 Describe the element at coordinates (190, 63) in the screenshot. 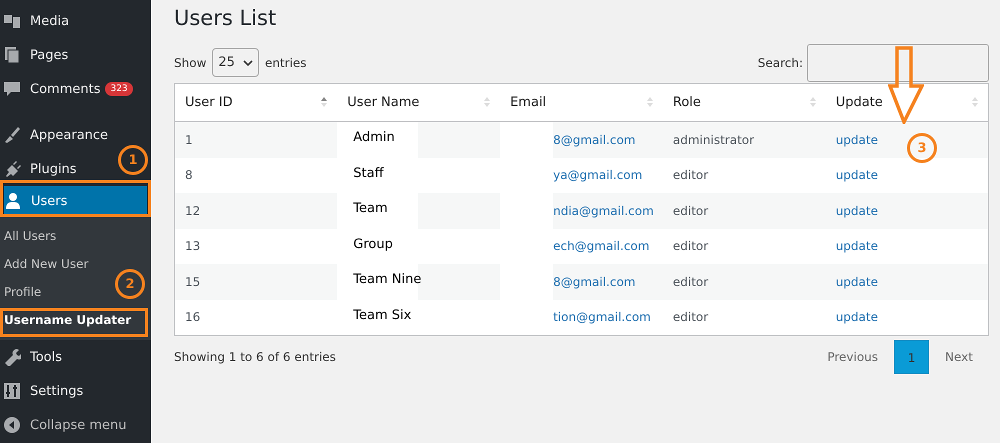

I see `show-label: Show` at that location.